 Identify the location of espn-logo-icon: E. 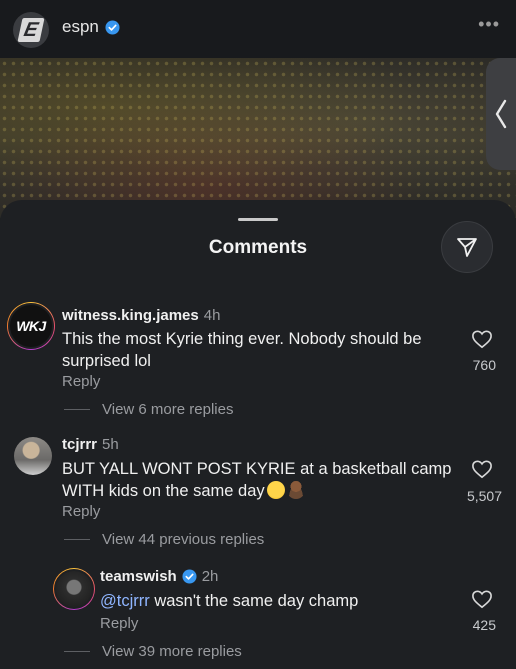
(31, 30).